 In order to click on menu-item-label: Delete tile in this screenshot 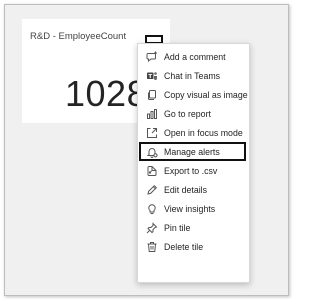, I will do `click(184, 246)`.